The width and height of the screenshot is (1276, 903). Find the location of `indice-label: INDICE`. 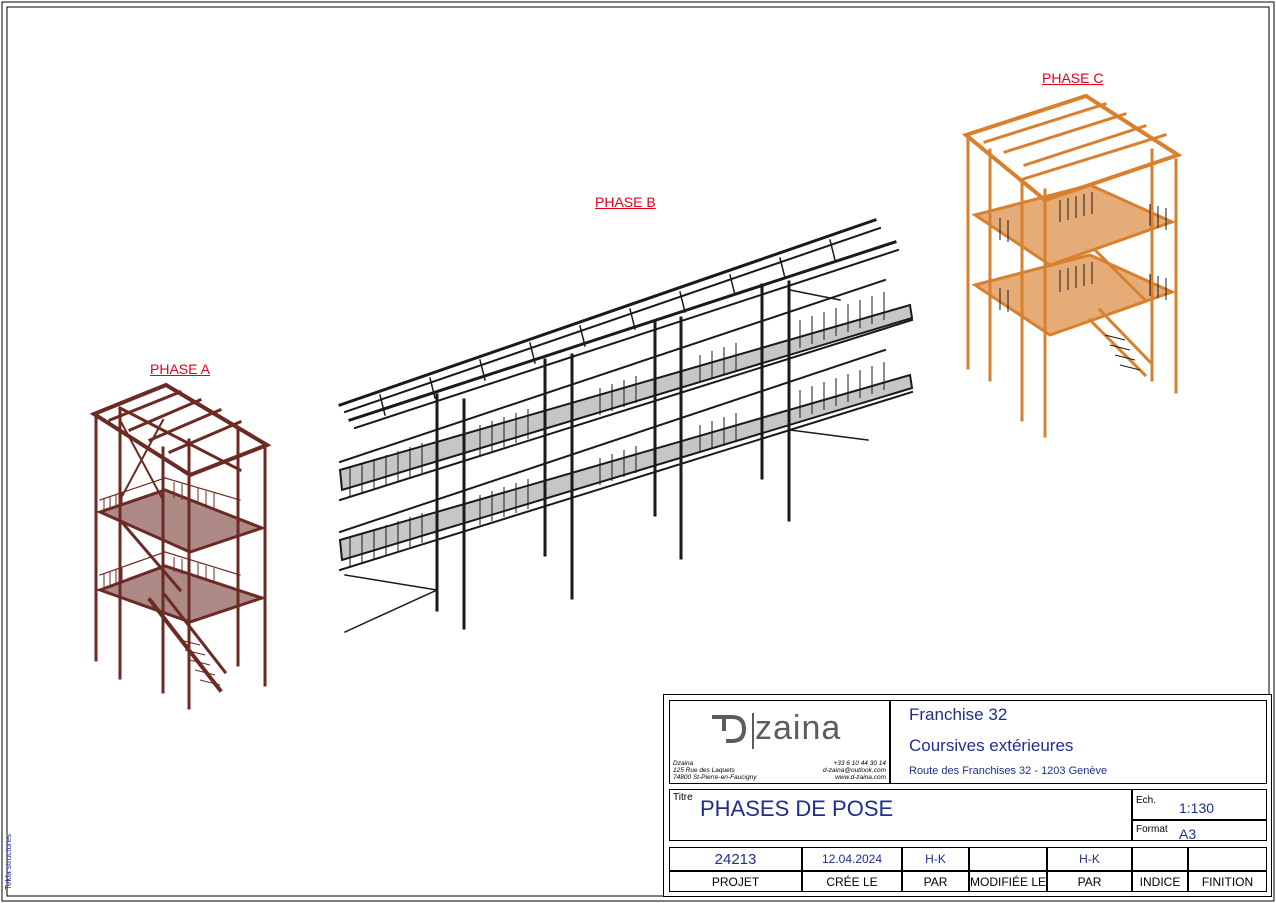

indice-label: INDICE is located at coordinates (1160, 881).